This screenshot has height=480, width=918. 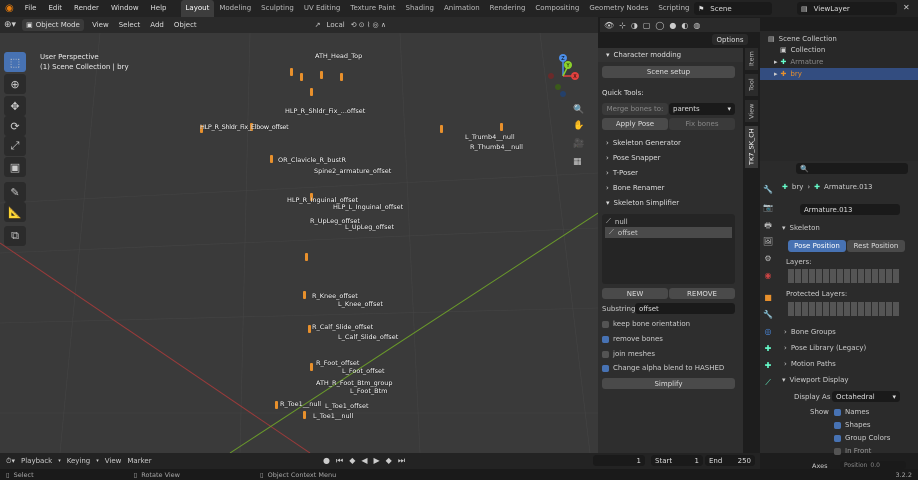 What do you see at coordinates (508, 8) in the screenshot?
I see `tab-rendering: Rendering` at bounding box center [508, 8].